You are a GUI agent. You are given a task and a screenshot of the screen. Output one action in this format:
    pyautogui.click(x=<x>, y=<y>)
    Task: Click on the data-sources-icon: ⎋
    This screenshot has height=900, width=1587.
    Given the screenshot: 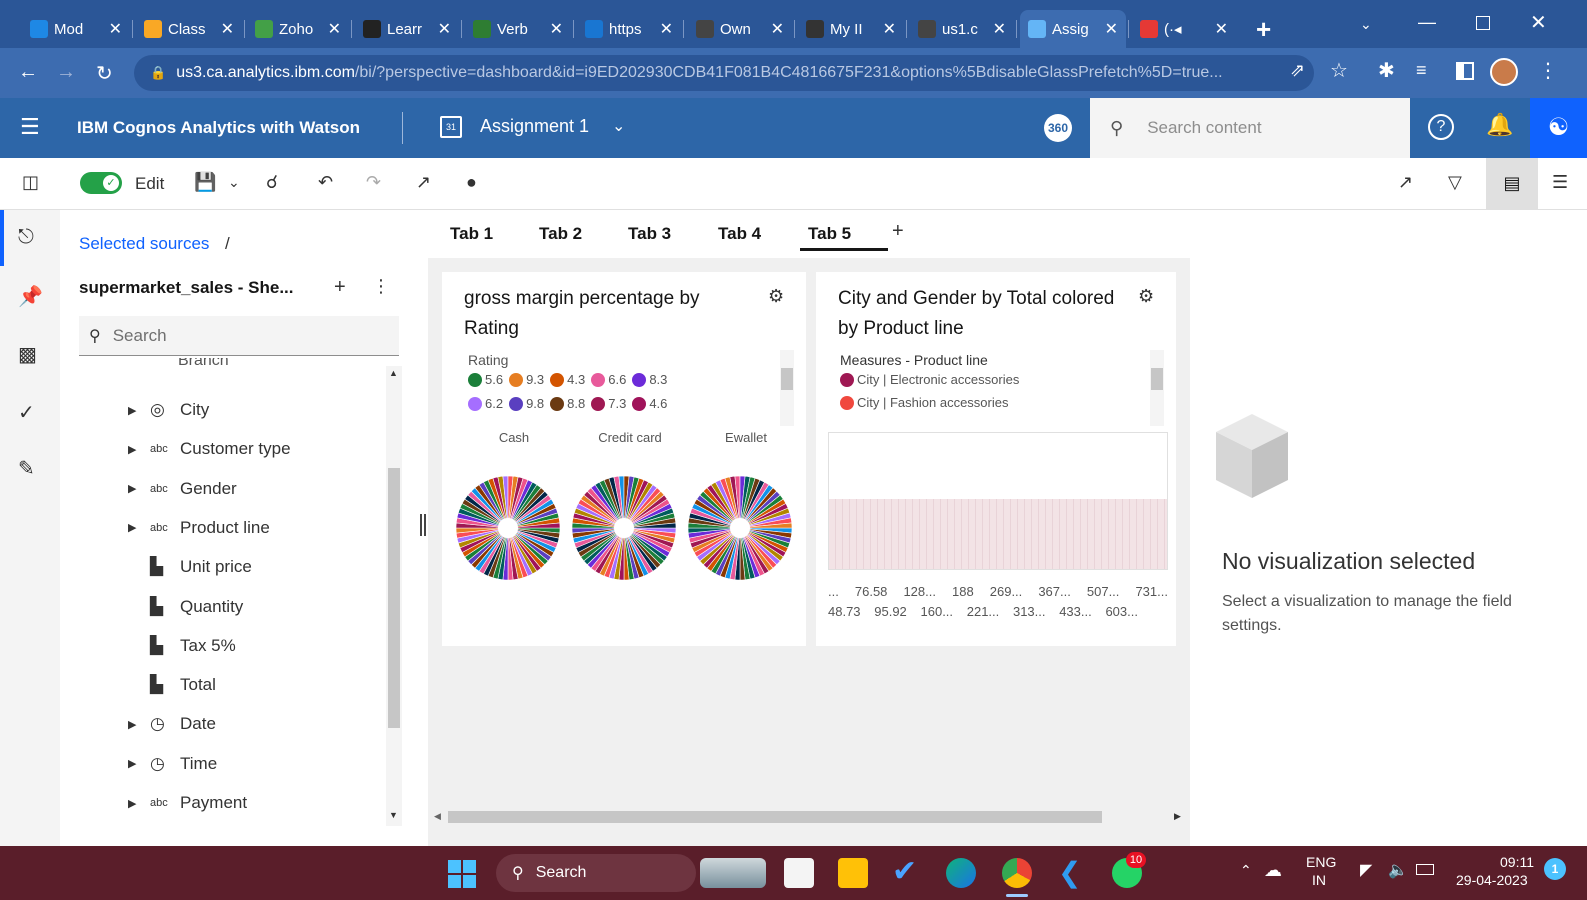 What is the action you would take?
    pyautogui.click(x=26, y=237)
    